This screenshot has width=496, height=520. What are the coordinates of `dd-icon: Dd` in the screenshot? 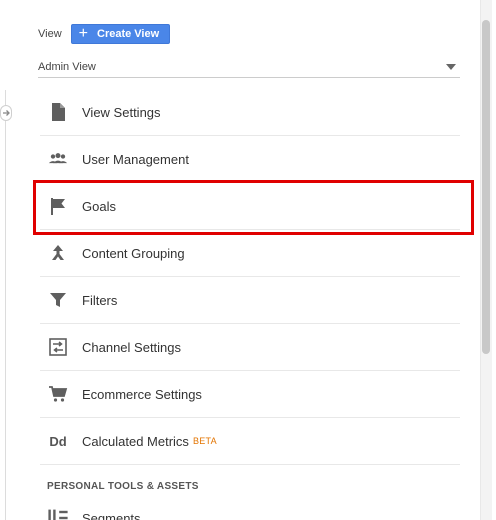 It's located at (58, 441).